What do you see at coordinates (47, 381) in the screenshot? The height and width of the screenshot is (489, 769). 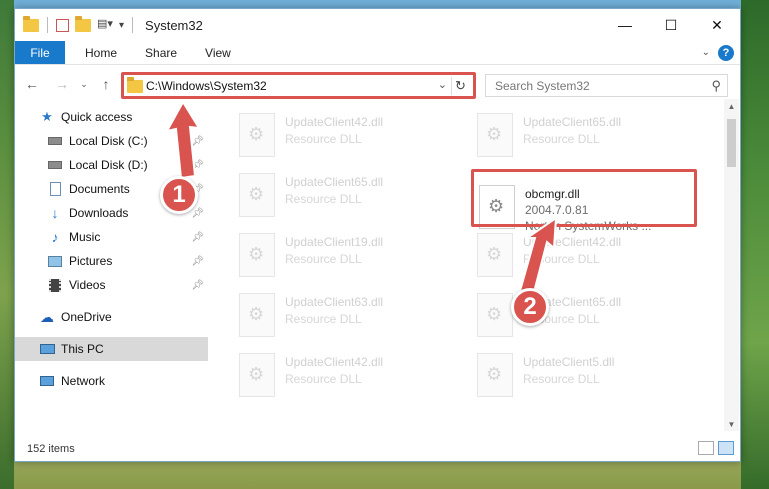 I see `network-icon` at bounding box center [47, 381].